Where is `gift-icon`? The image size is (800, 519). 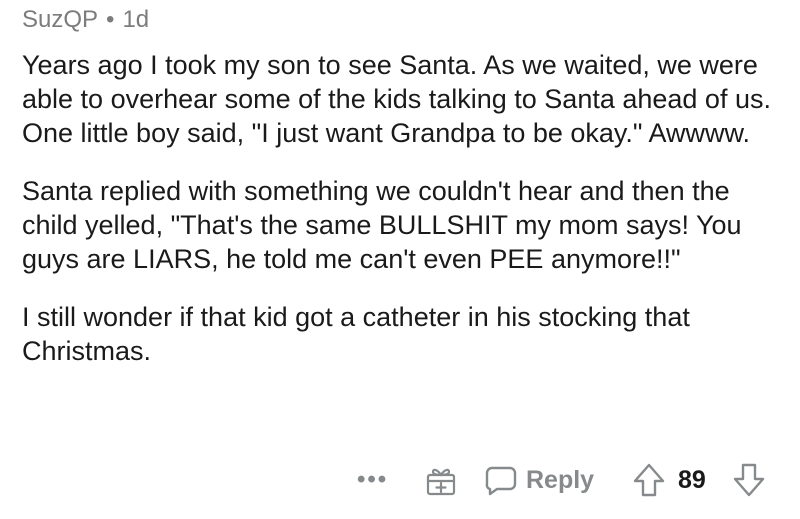 gift-icon is located at coordinates (441, 480).